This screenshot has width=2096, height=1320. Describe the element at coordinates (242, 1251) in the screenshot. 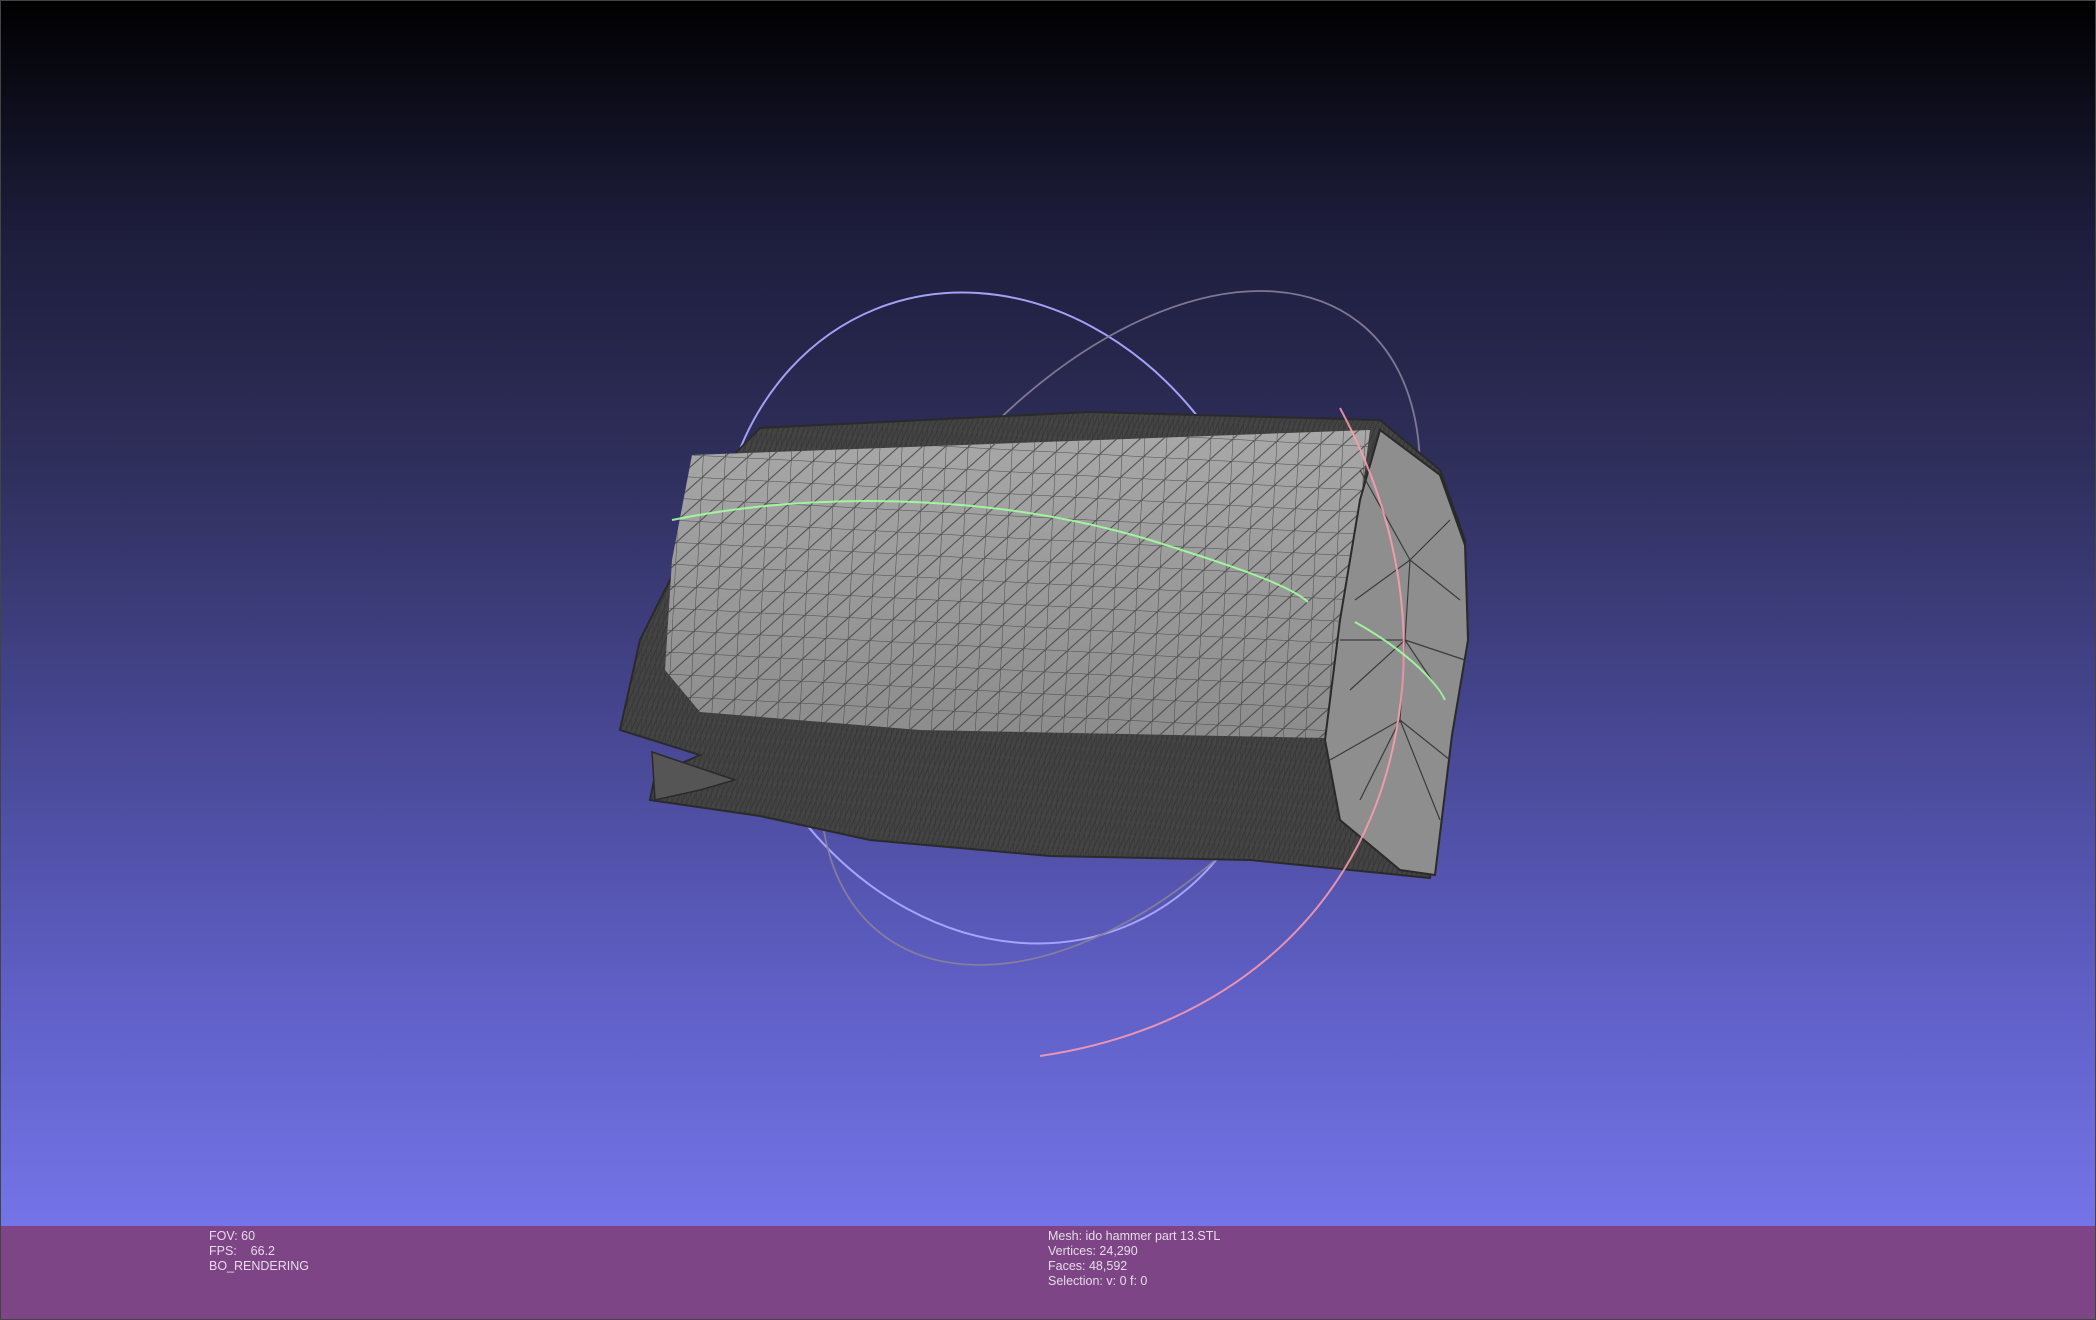

I see `fps-label: FPS: 66.2` at that location.